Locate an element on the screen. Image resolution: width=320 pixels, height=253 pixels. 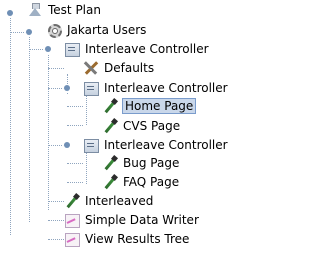
tree-node-view-results-tree: View Results Tree is located at coordinates (127, 239).